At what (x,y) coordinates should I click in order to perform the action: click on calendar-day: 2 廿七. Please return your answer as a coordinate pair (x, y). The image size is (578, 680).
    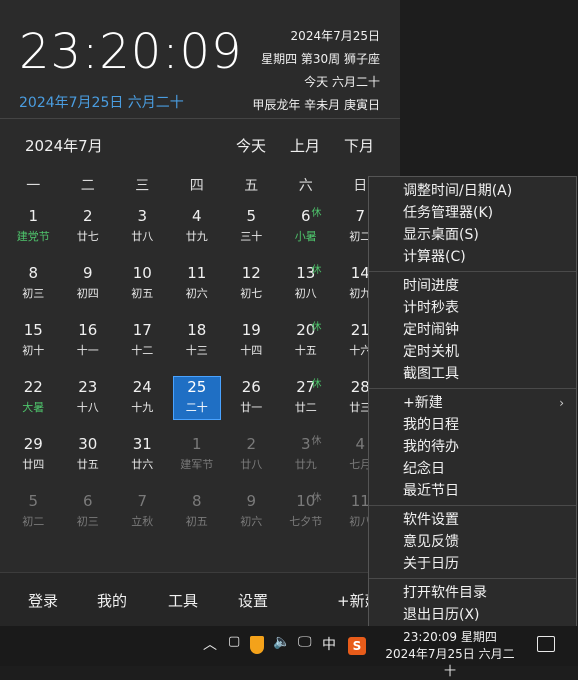
    Looking at the image, I should click on (88, 229).